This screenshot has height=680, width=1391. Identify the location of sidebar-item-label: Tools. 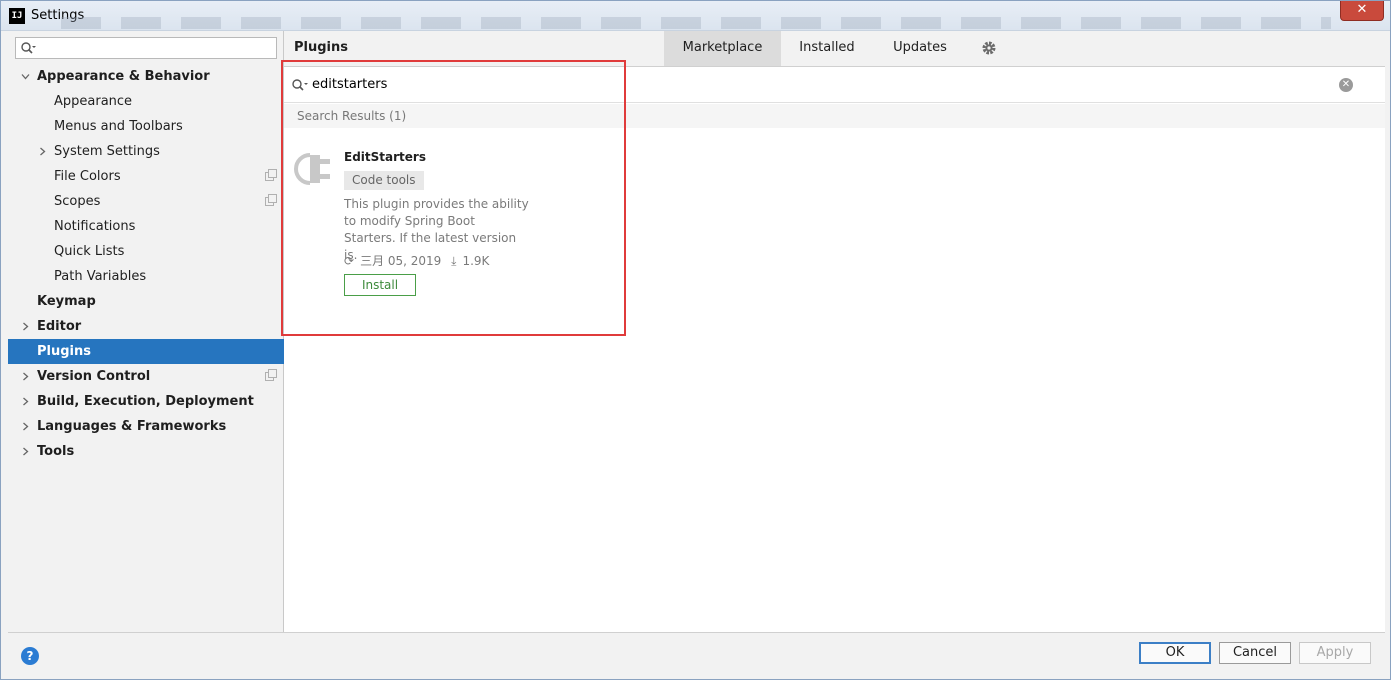
(56, 451).